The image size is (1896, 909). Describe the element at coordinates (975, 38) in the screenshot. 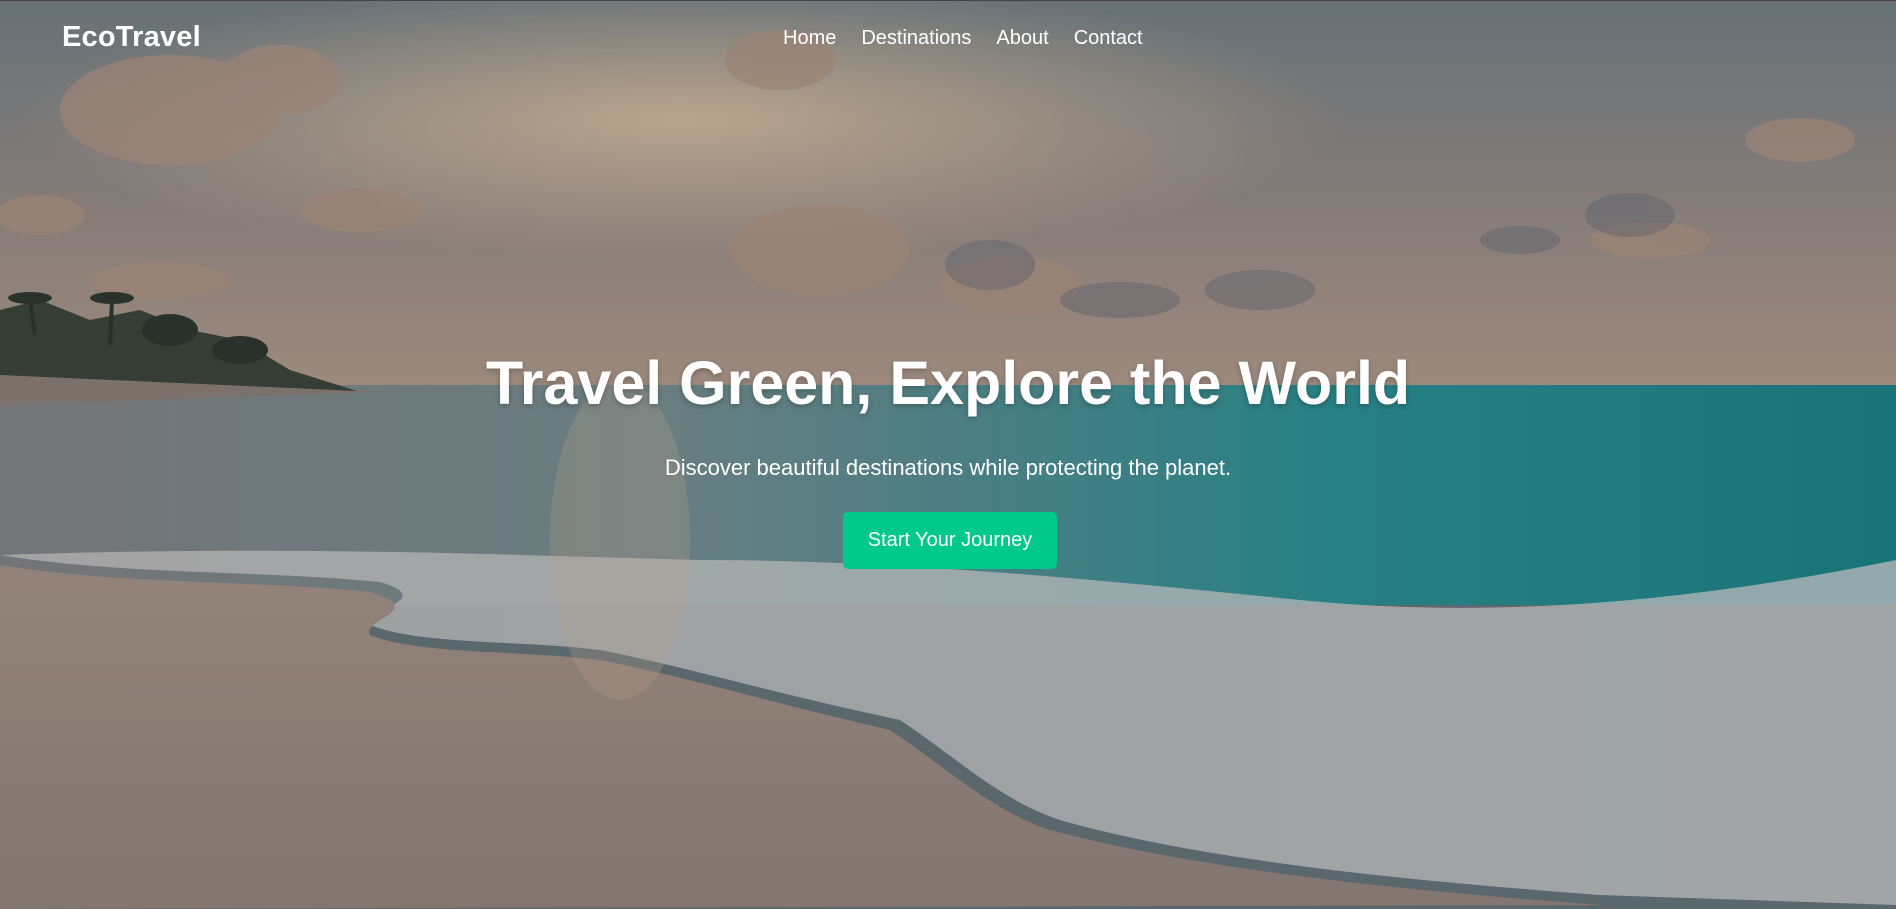

I see `main-nav: Home Destinations About Contact` at that location.